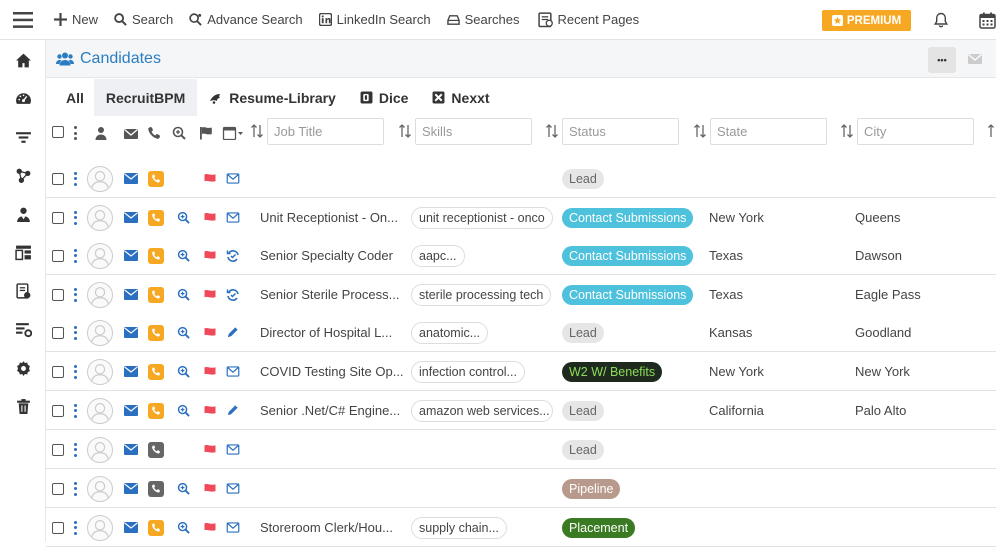  I want to click on bulk-actions-icon, so click(75, 133).